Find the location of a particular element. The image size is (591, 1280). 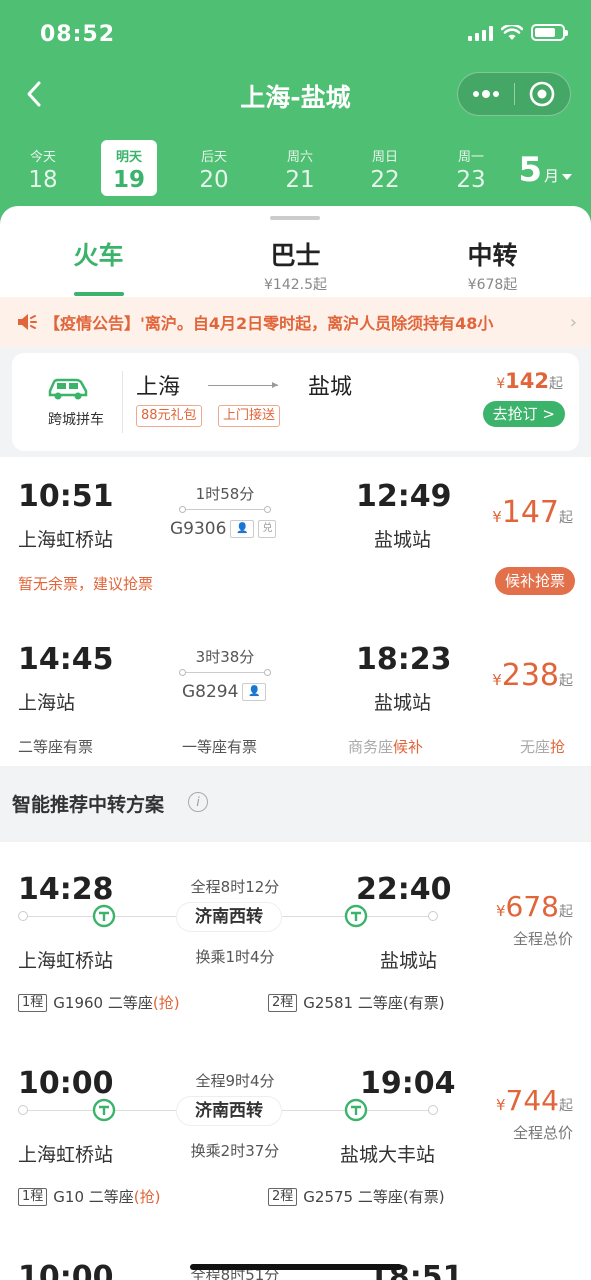

departure-time: 14:28 is located at coordinates (66, 889).